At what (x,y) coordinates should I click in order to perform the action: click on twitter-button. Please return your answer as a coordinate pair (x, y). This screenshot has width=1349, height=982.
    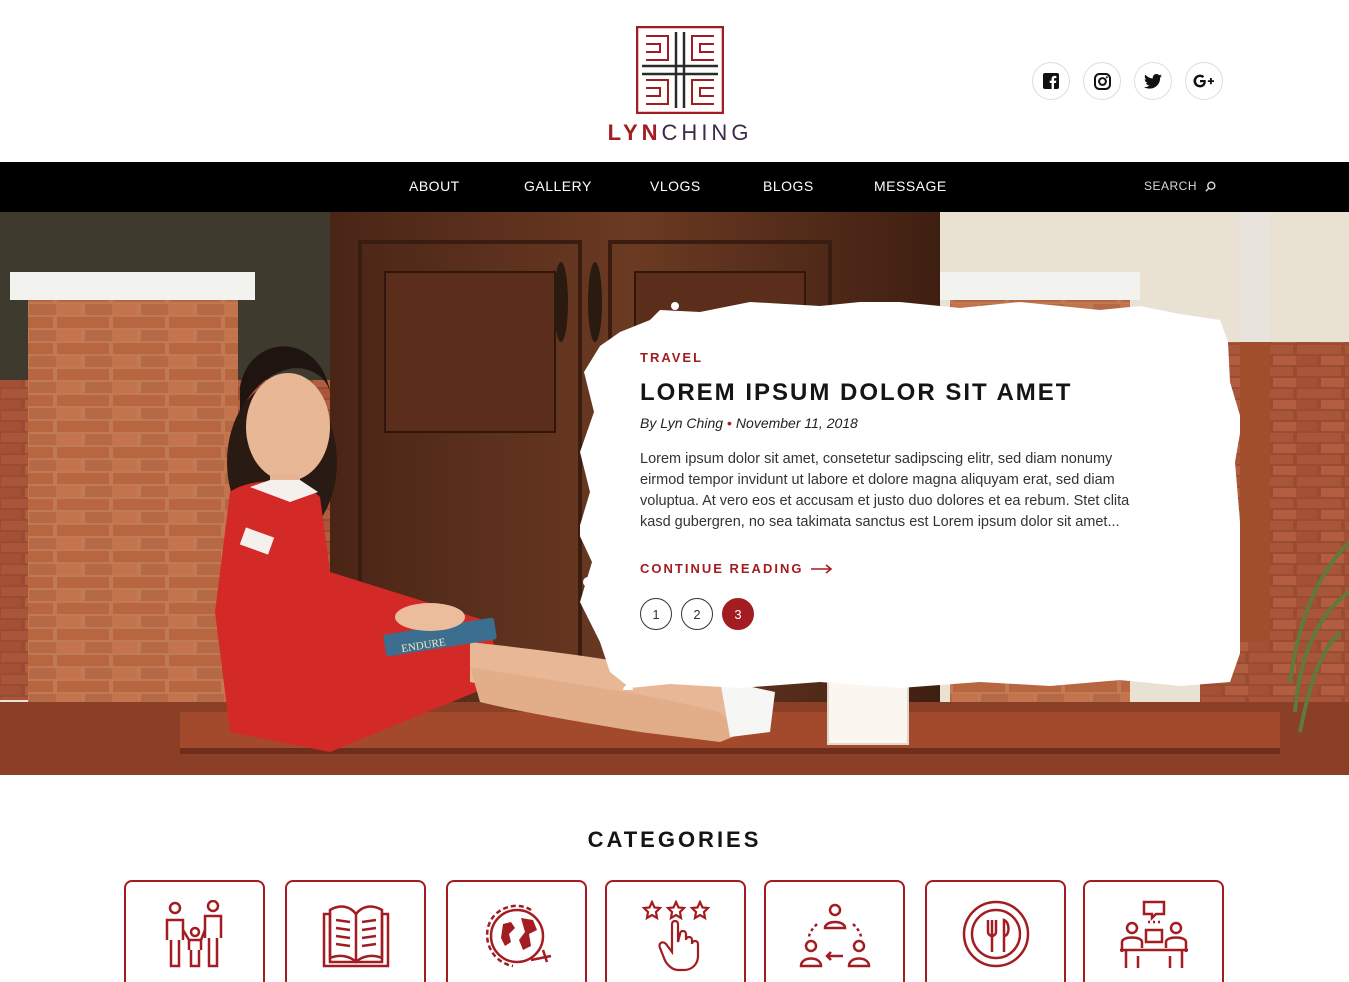
    Looking at the image, I should click on (1153, 81).